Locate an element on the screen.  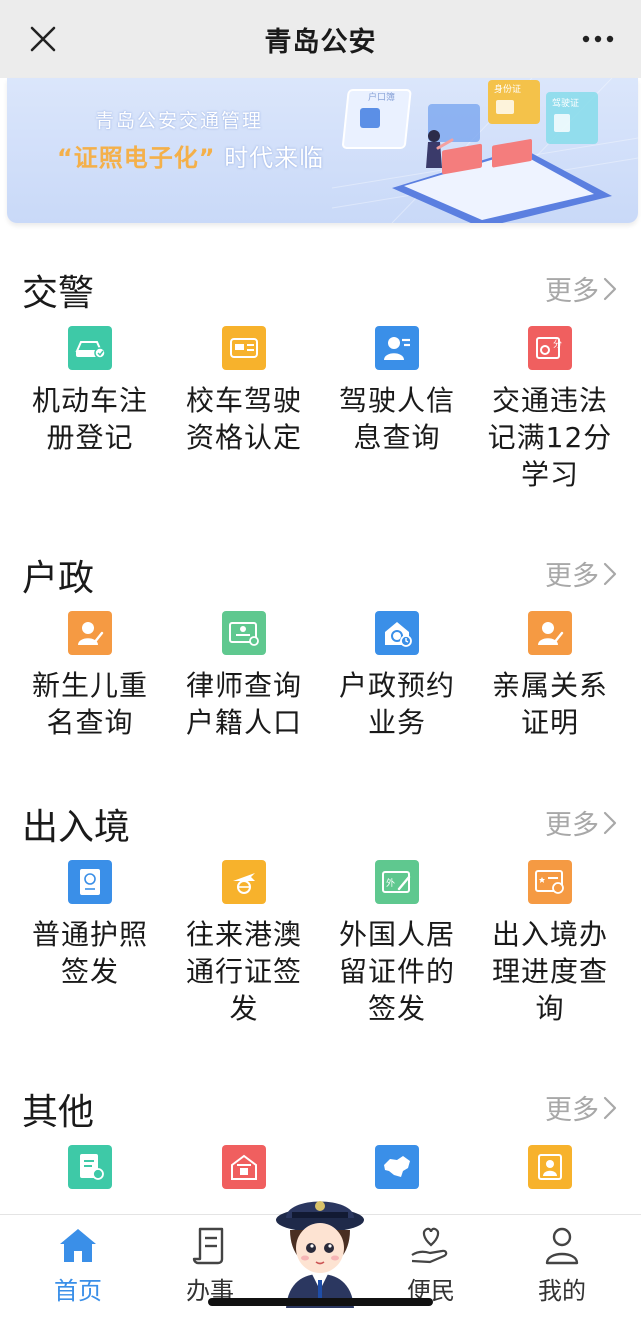
service-label: 交通违法记满12分学习 is located at coordinates (550, 437).